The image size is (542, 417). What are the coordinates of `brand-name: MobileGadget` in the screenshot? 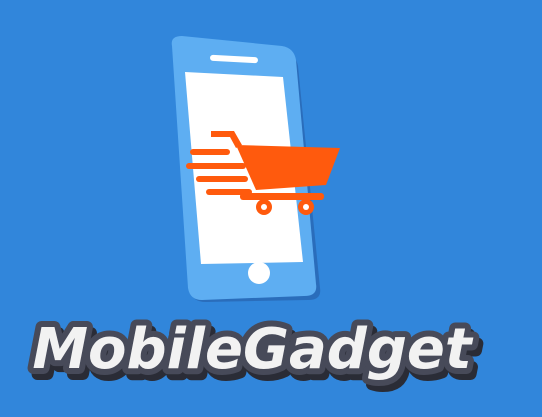 It's located at (253, 349).